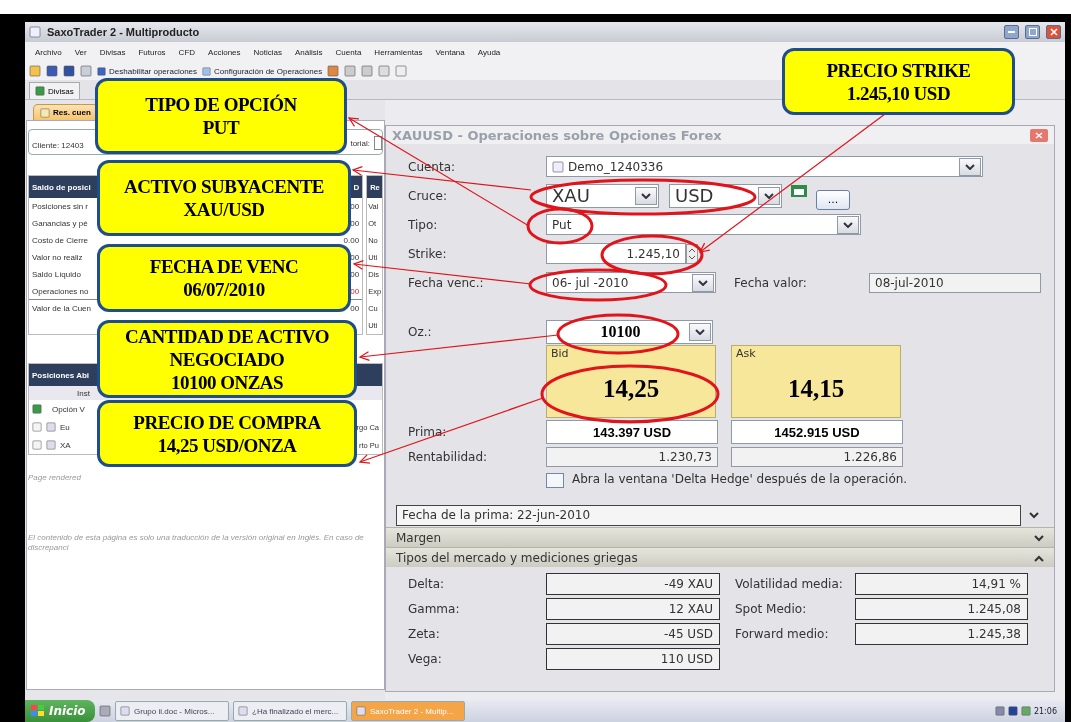 This screenshot has width=1071, height=722. What do you see at coordinates (65, 427) in the screenshot?
I see `table-cell: Eu` at bounding box center [65, 427].